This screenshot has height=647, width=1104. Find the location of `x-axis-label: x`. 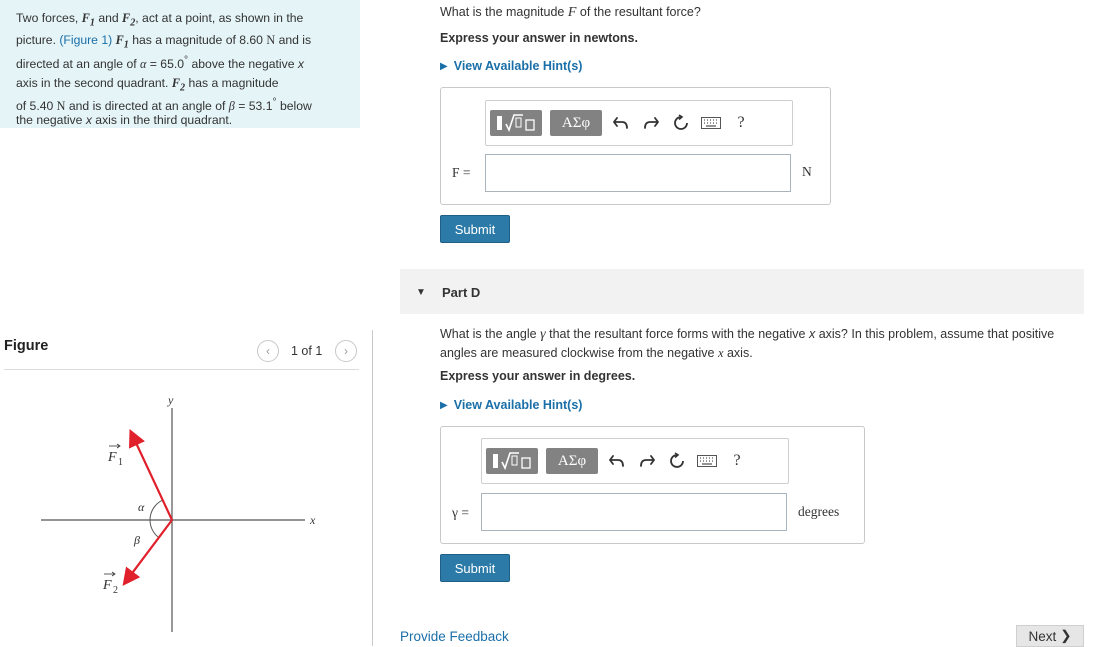

x-axis-label: x is located at coordinates (312, 520).